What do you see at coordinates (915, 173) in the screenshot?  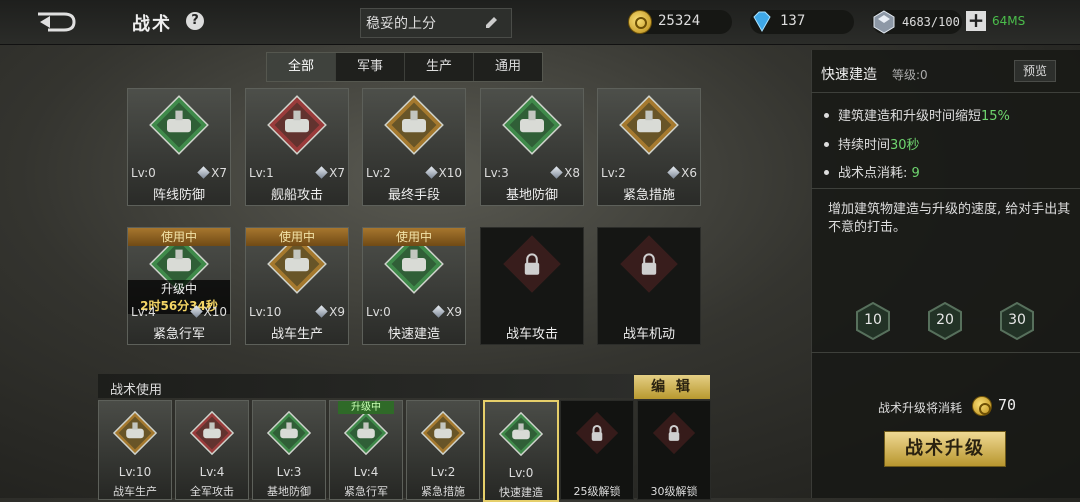 I see `effect-value: 9` at bounding box center [915, 173].